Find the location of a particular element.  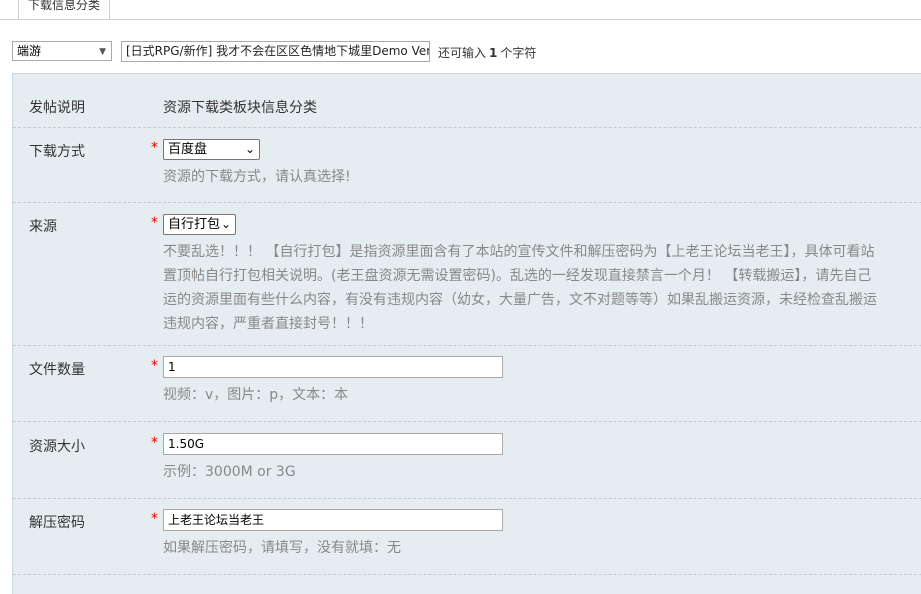

row-intro: 发帖说明 资源下载类板块信息分类 is located at coordinates (467, 101).